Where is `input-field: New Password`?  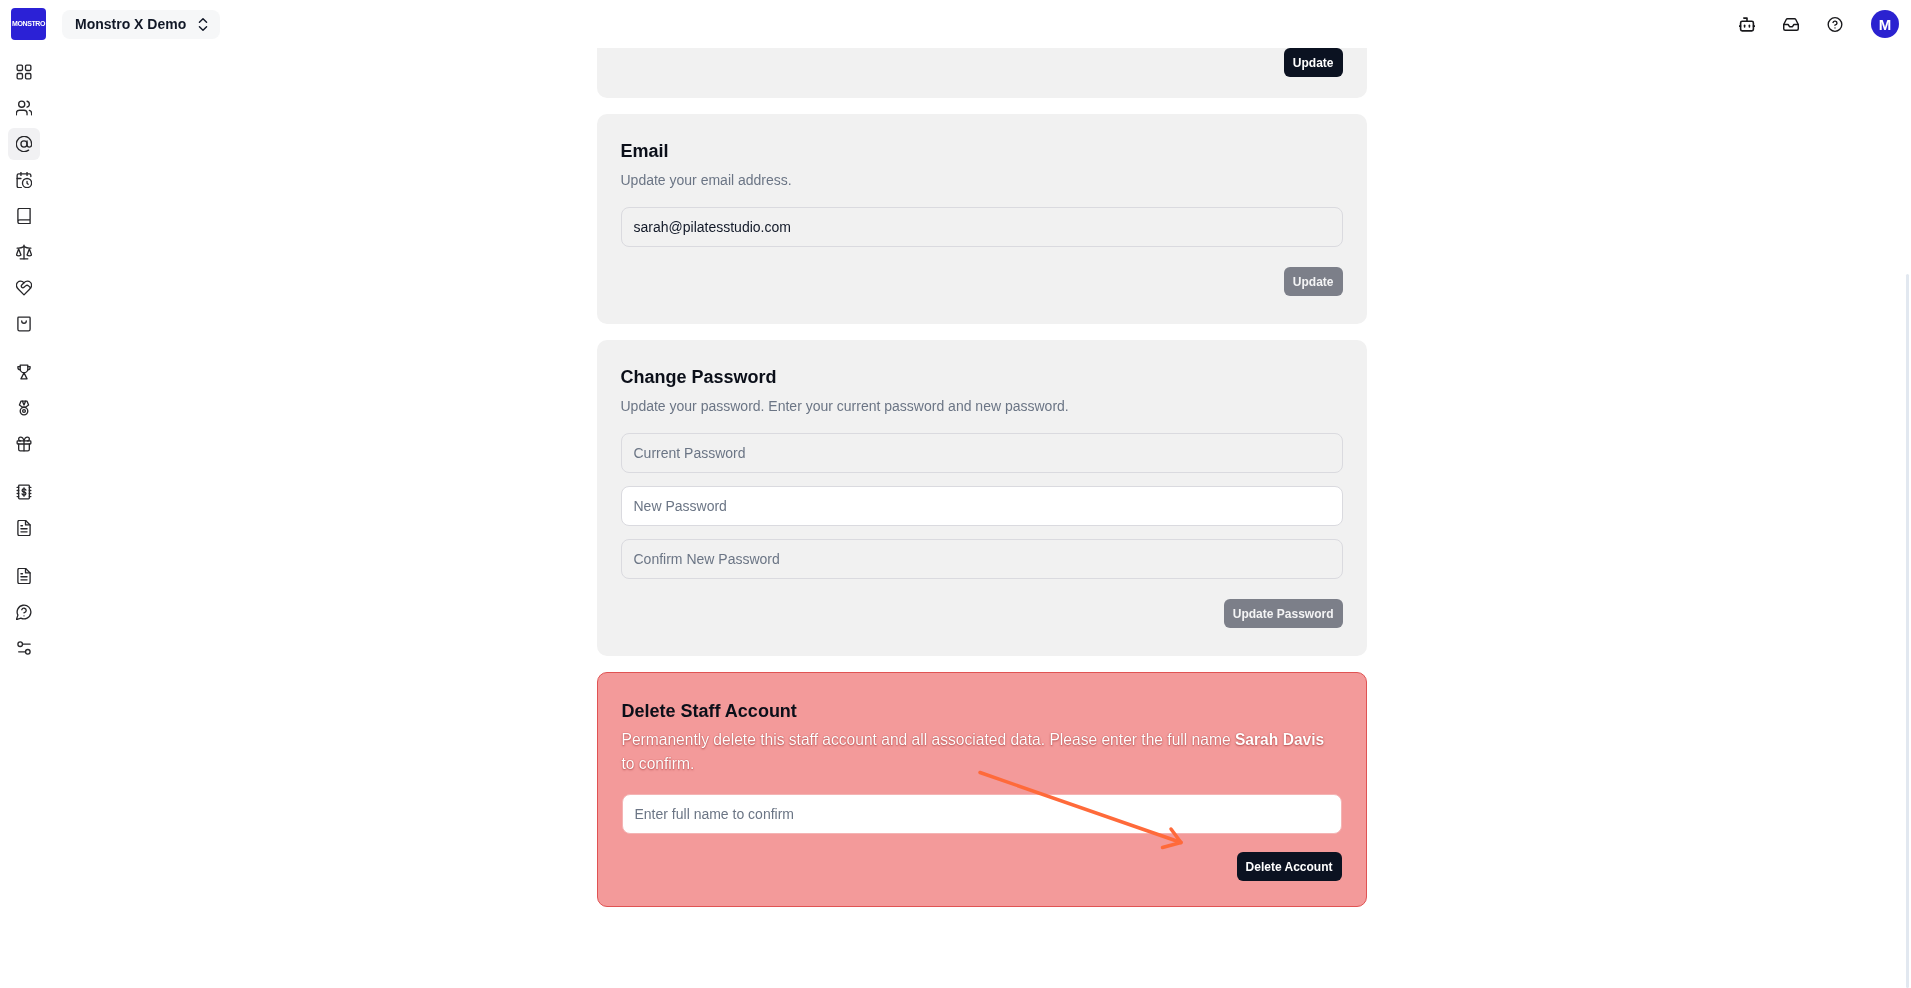
input-field: New Password is located at coordinates (981, 506).